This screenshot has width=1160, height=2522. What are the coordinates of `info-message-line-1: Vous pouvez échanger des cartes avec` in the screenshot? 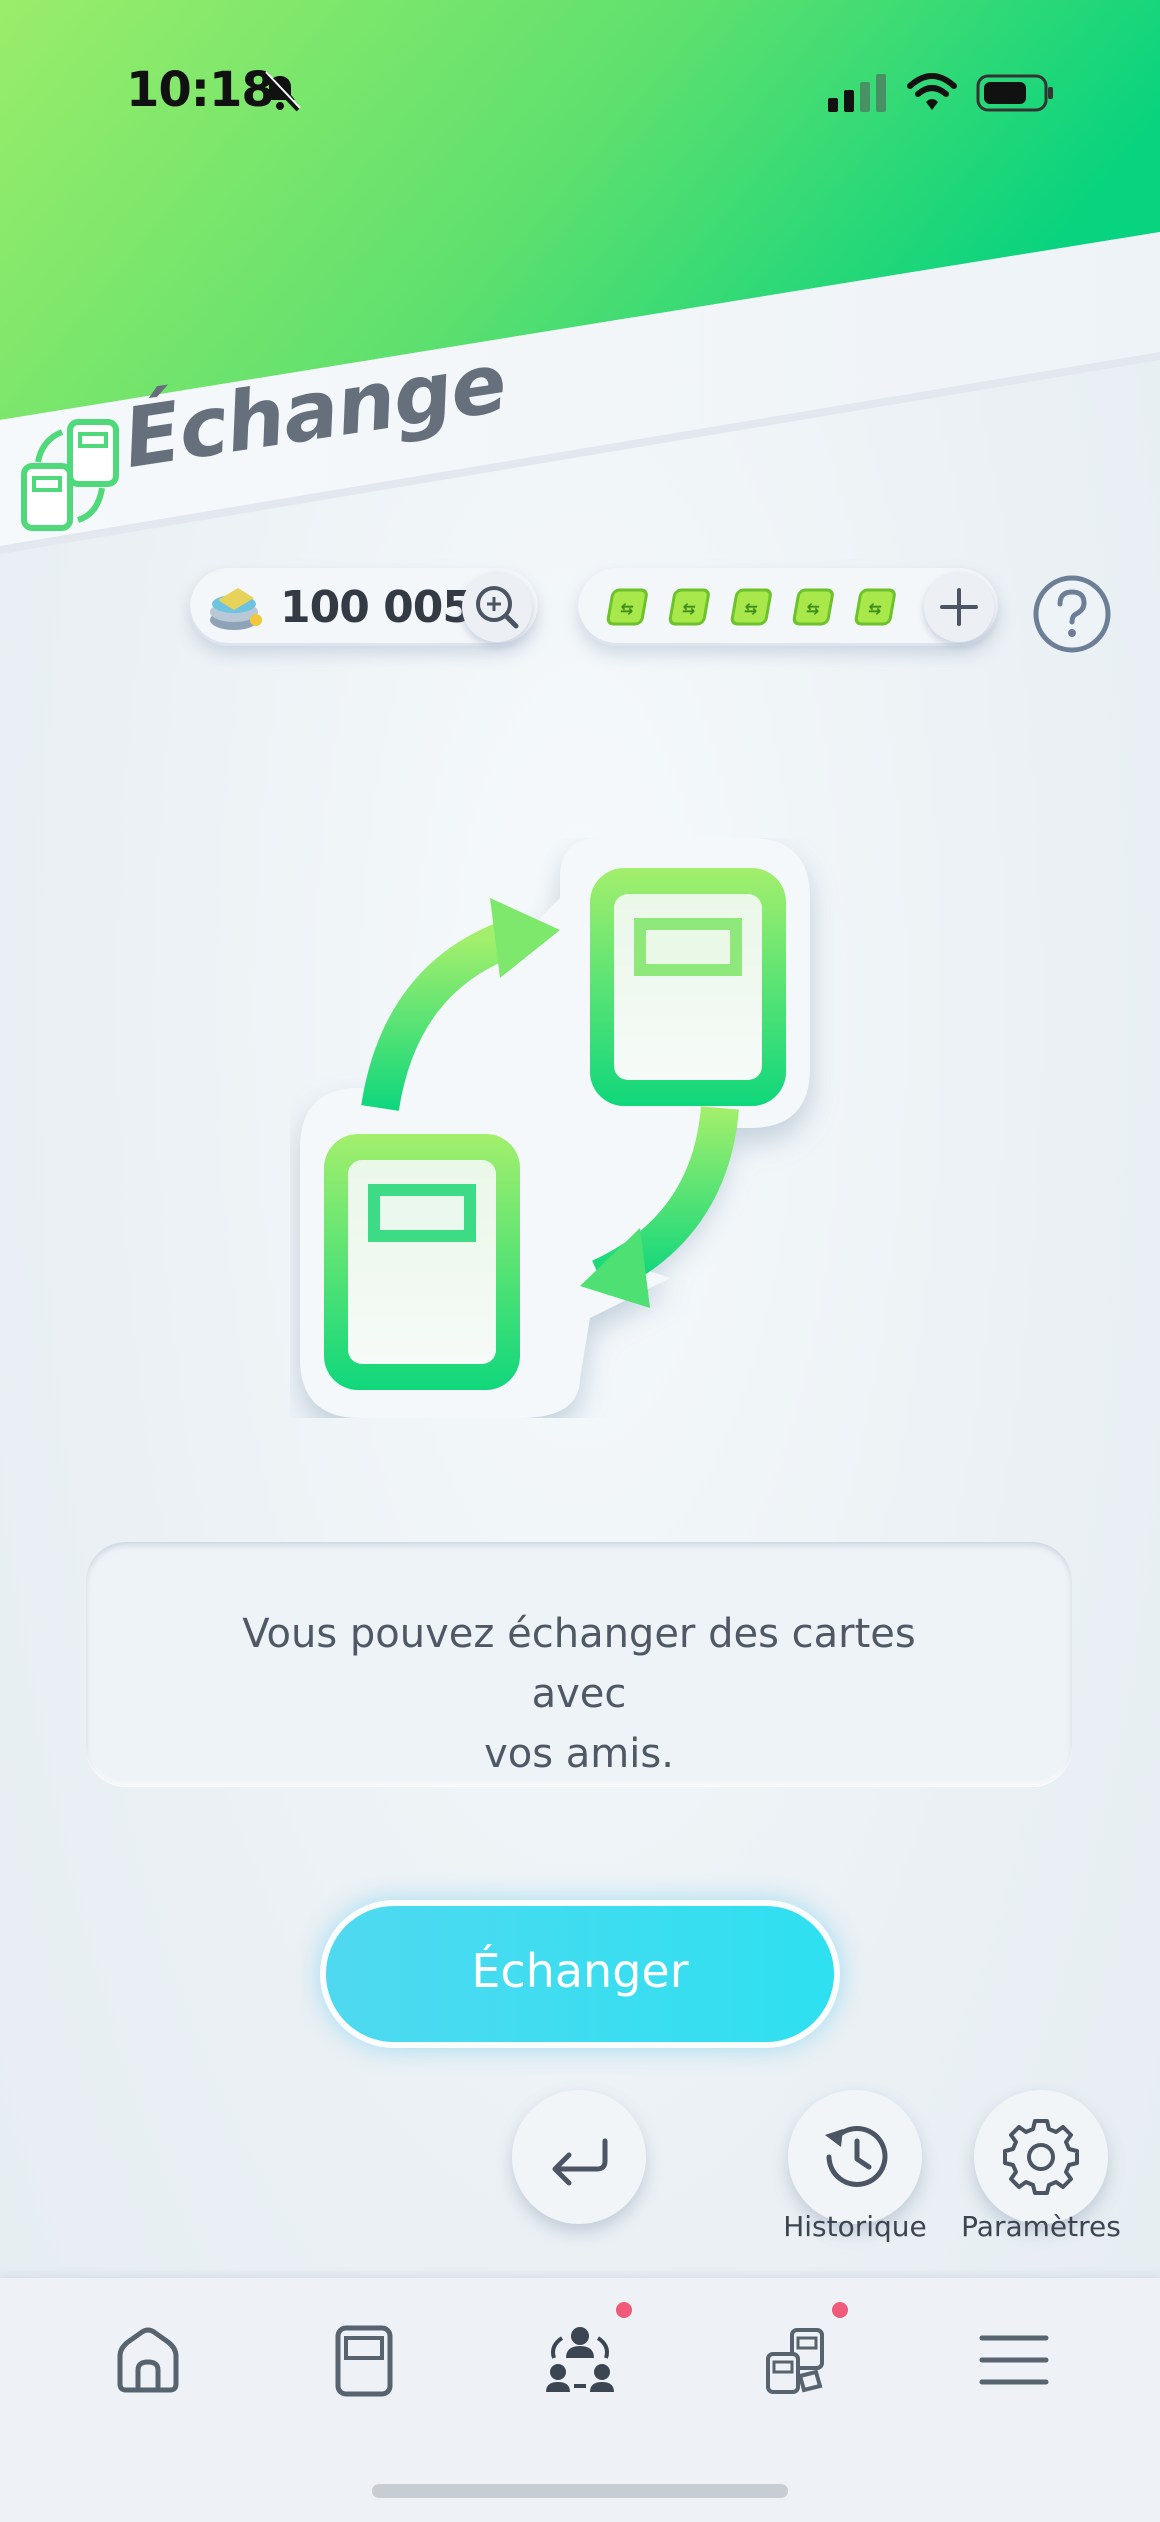 It's located at (579, 1664).